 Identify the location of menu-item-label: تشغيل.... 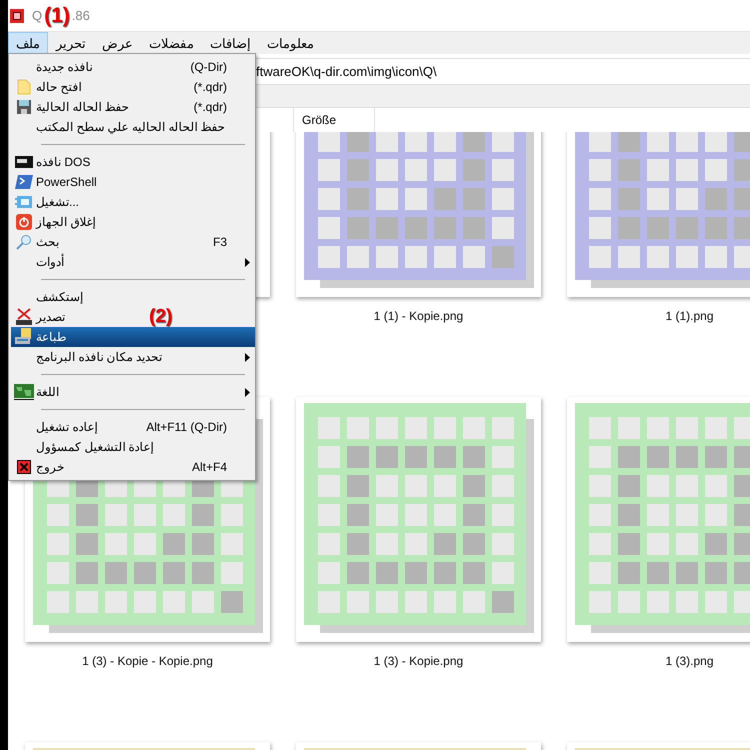
(58, 202).